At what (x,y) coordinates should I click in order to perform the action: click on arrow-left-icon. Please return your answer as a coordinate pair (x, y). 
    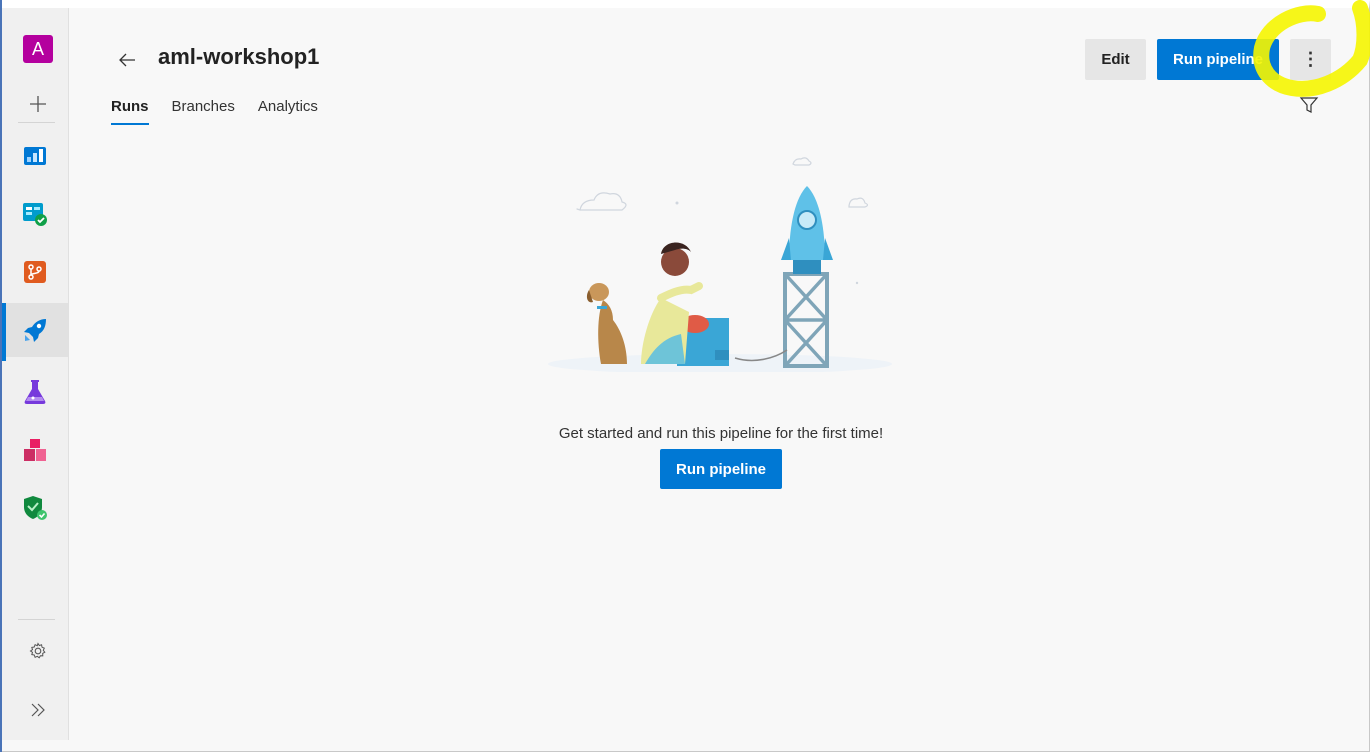
    Looking at the image, I should click on (127, 60).